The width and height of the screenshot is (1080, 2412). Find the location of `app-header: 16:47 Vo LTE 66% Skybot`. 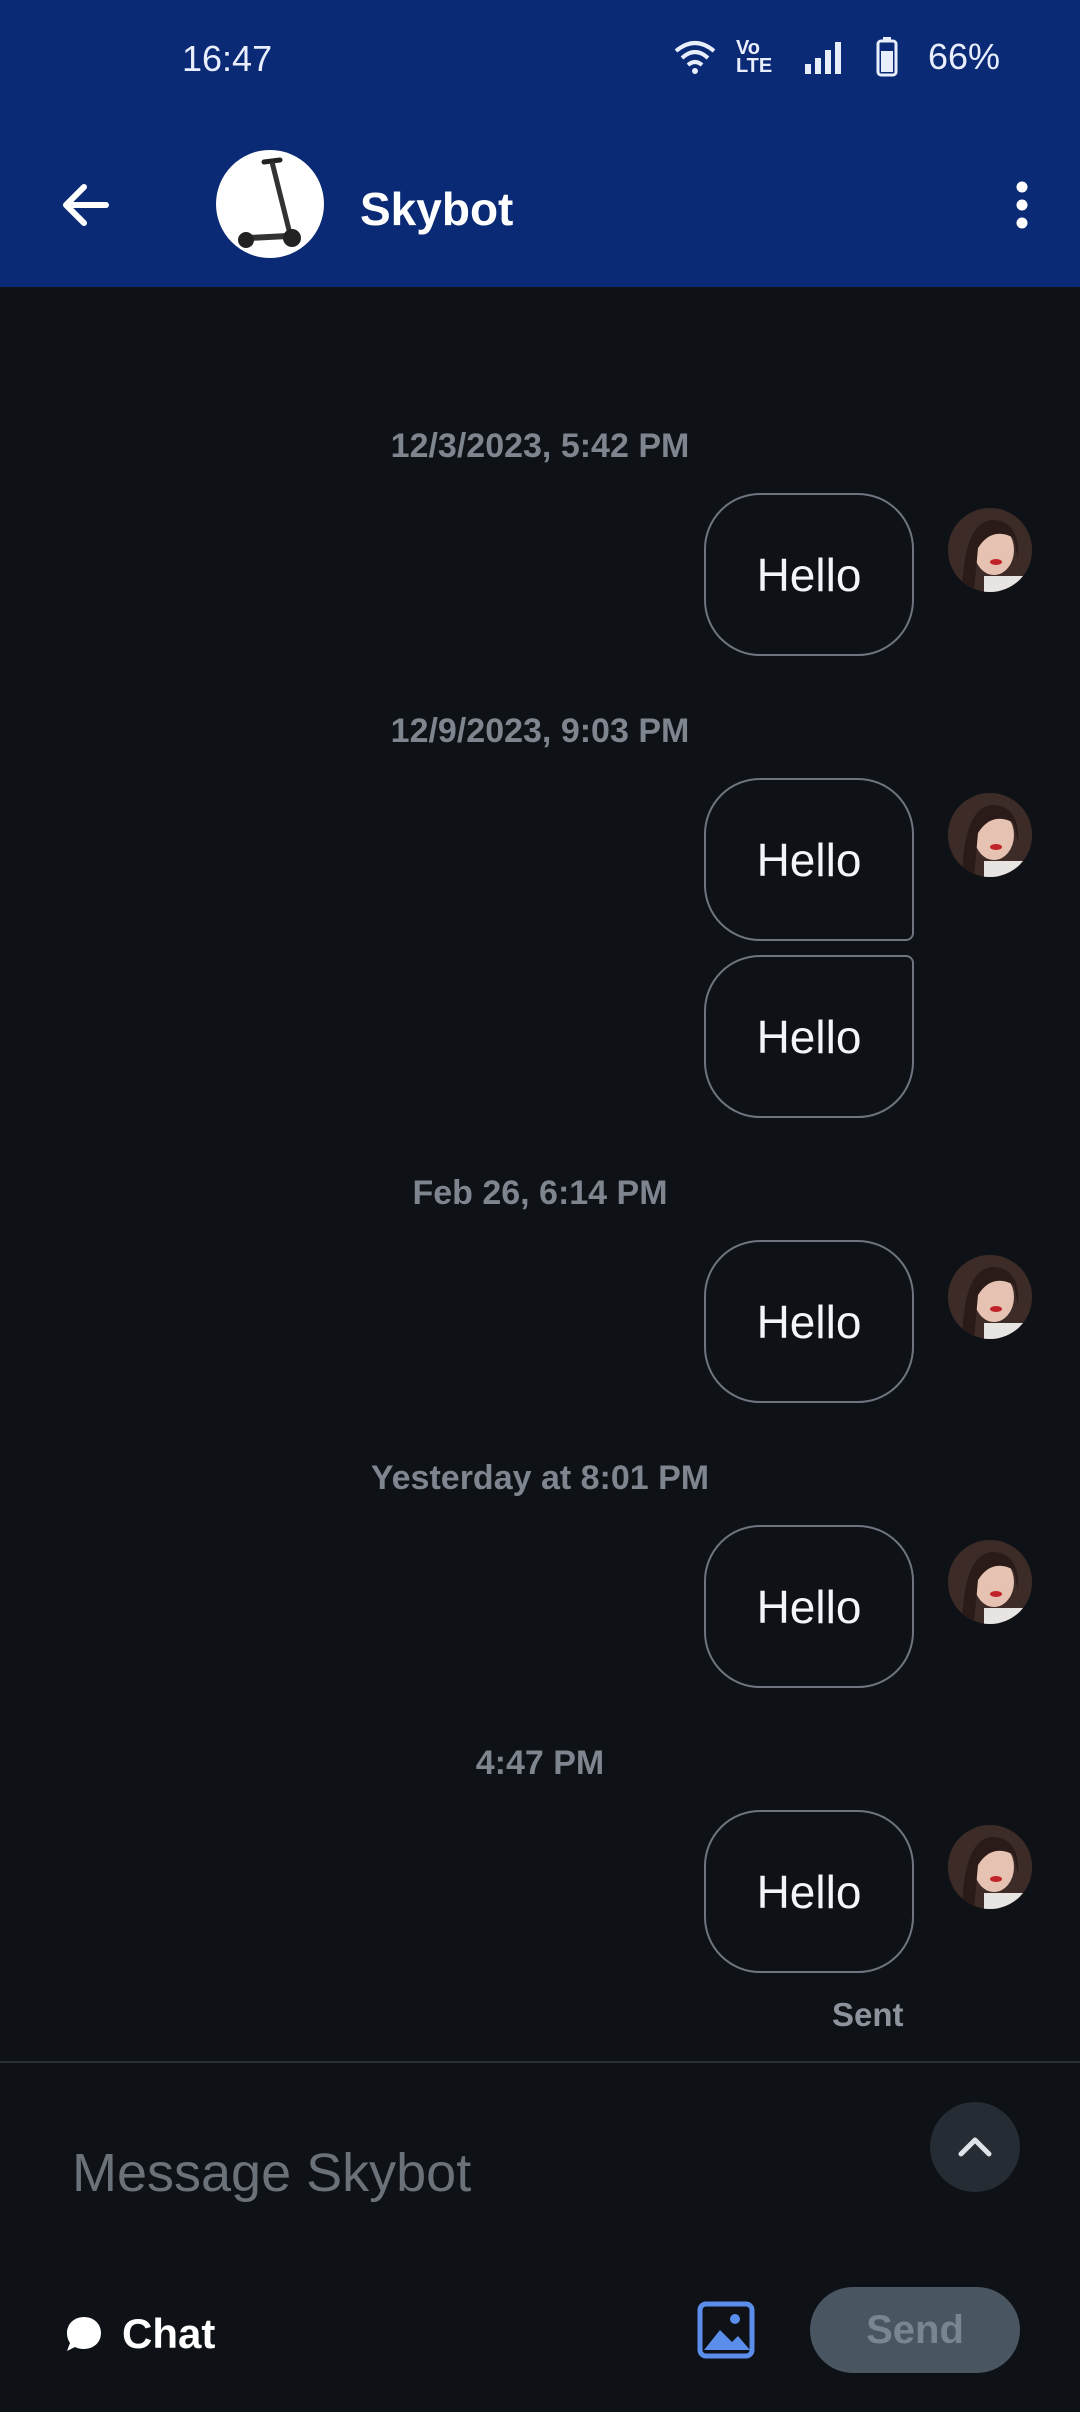

app-header: 16:47 Vo LTE 66% Skybot is located at coordinates (540, 143).